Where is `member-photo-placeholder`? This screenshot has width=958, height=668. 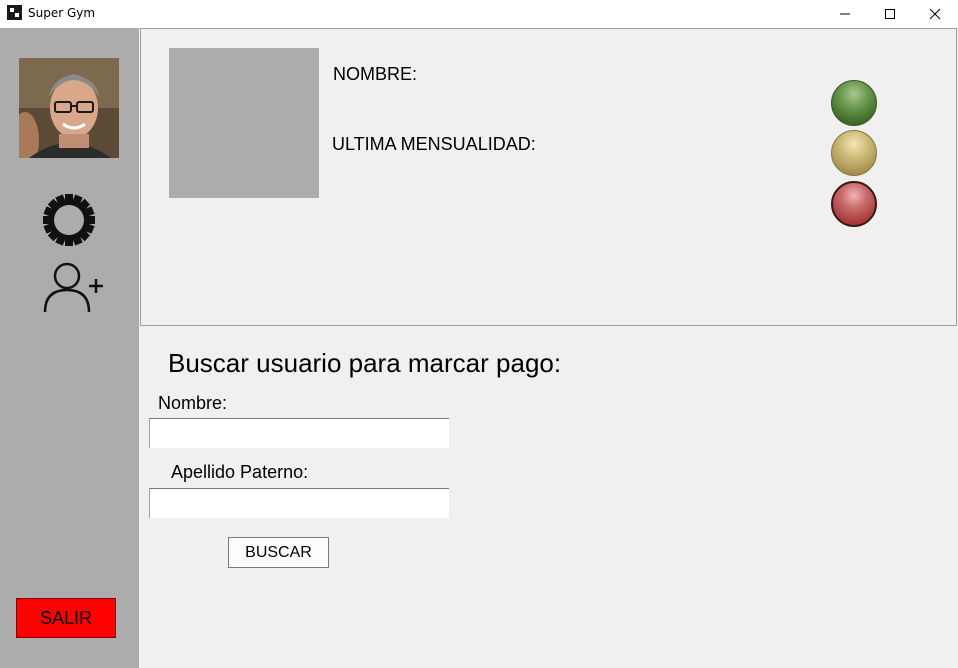
member-photo-placeholder is located at coordinates (244, 123).